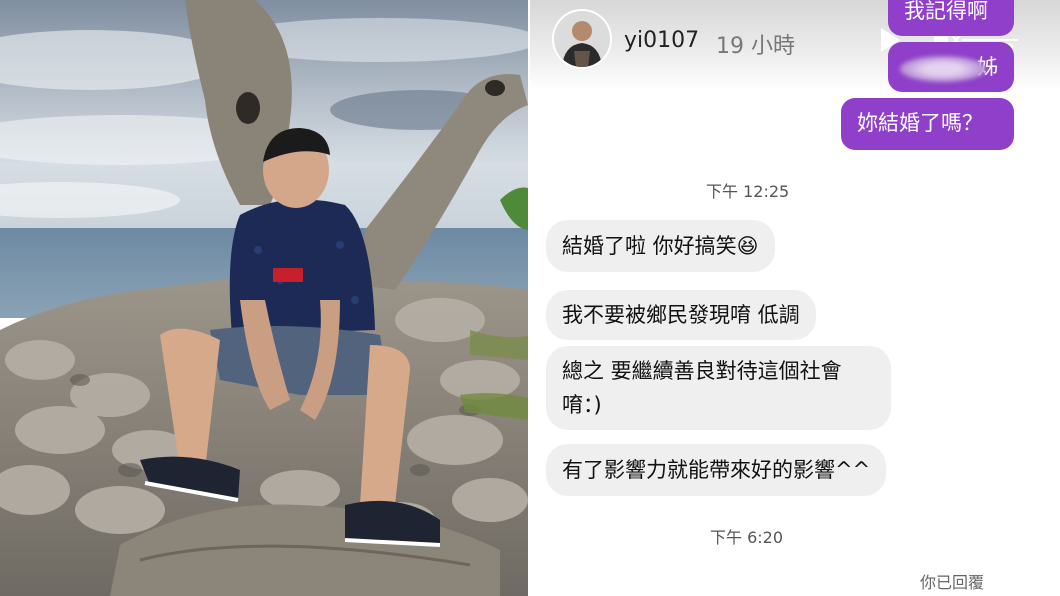  Describe the element at coordinates (718, 388) in the screenshot. I see `incoming-message: 總之 要繼續善良對待這個社會 唷：)` at that location.